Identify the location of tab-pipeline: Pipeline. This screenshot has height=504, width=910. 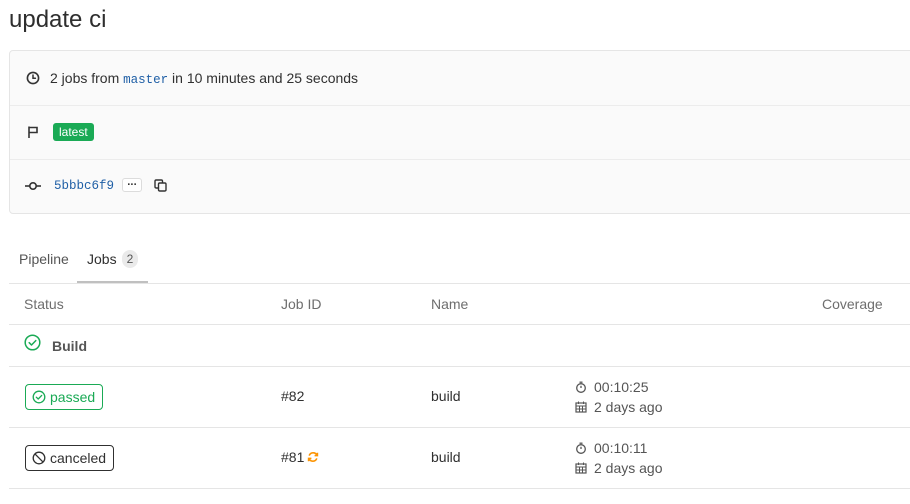
(44, 259).